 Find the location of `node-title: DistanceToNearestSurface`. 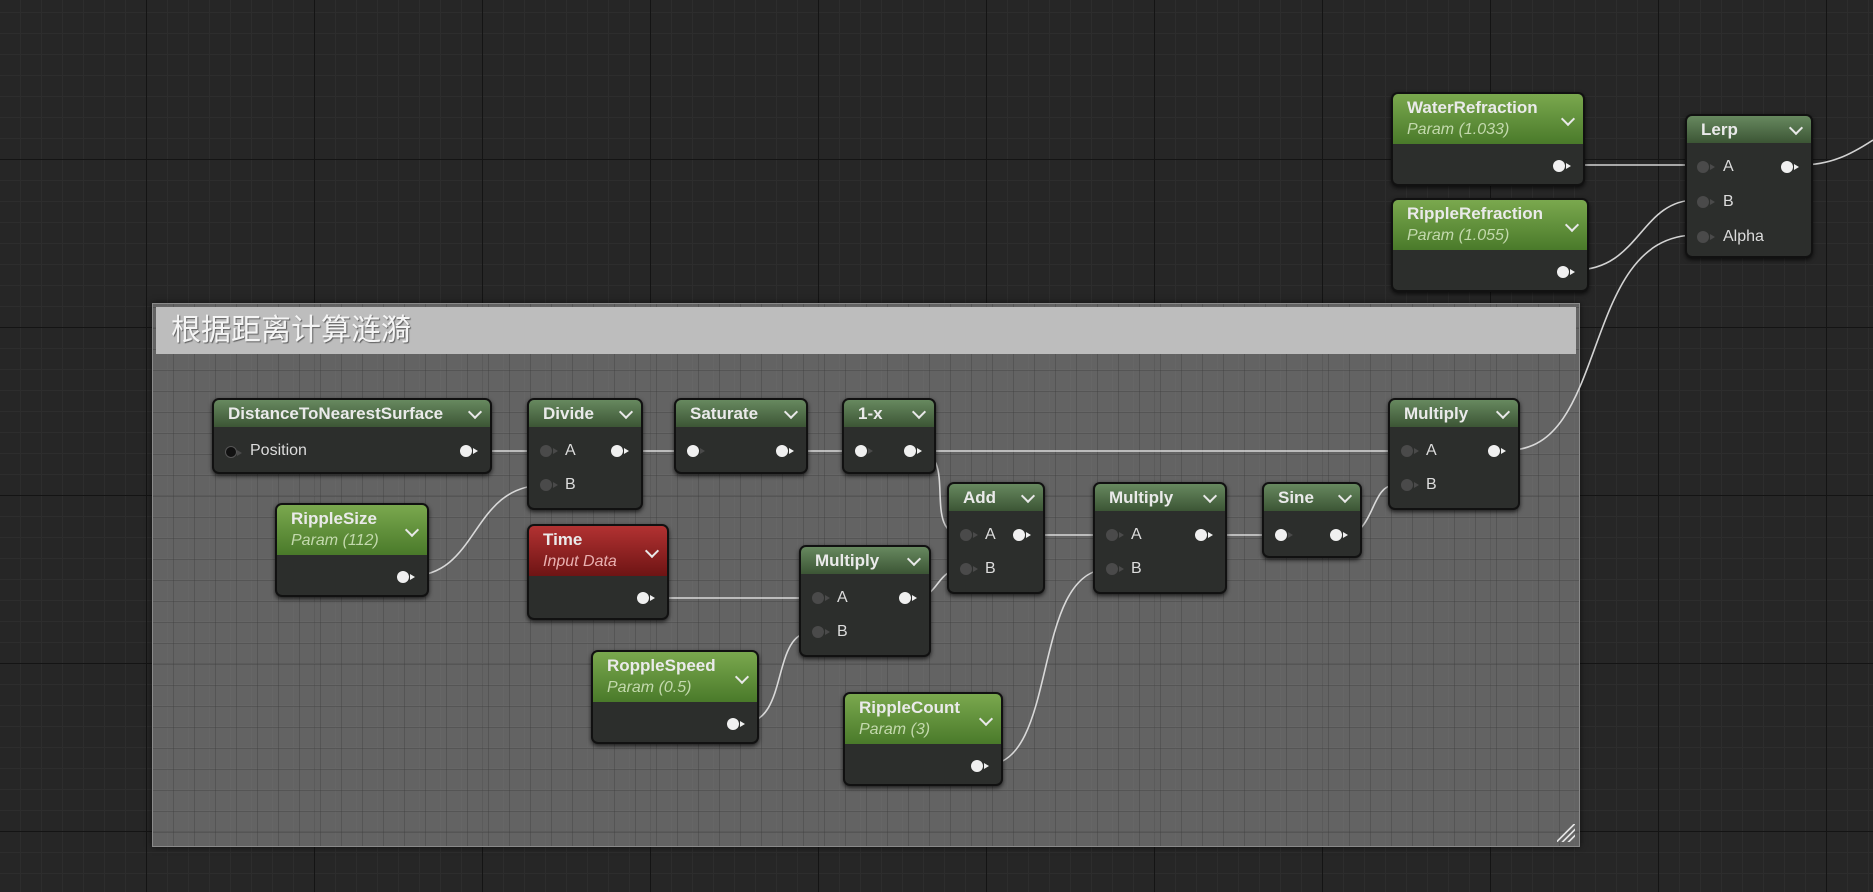

node-title: DistanceToNearestSurface is located at coordinates (336, 413).